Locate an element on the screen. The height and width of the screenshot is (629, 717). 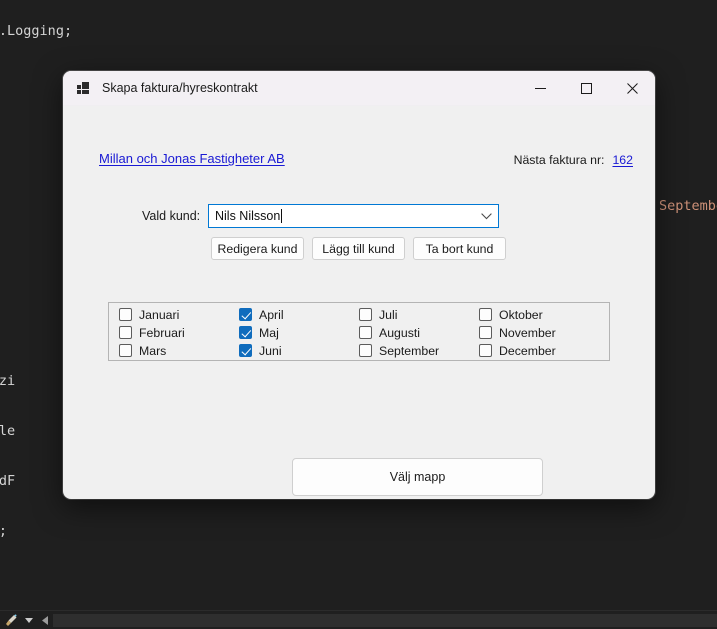
remove-customer-button: Ta bort kund is located at coordinates (459, 248).